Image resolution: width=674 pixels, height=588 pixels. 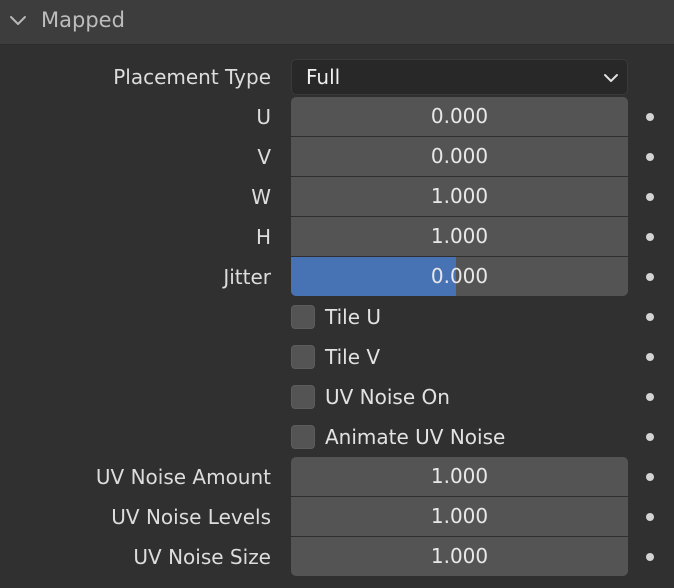 What do you see at coordinates (303, 357) in the screenshot?
I see `tile-v-checkbox` at bounding box center [303, 357].